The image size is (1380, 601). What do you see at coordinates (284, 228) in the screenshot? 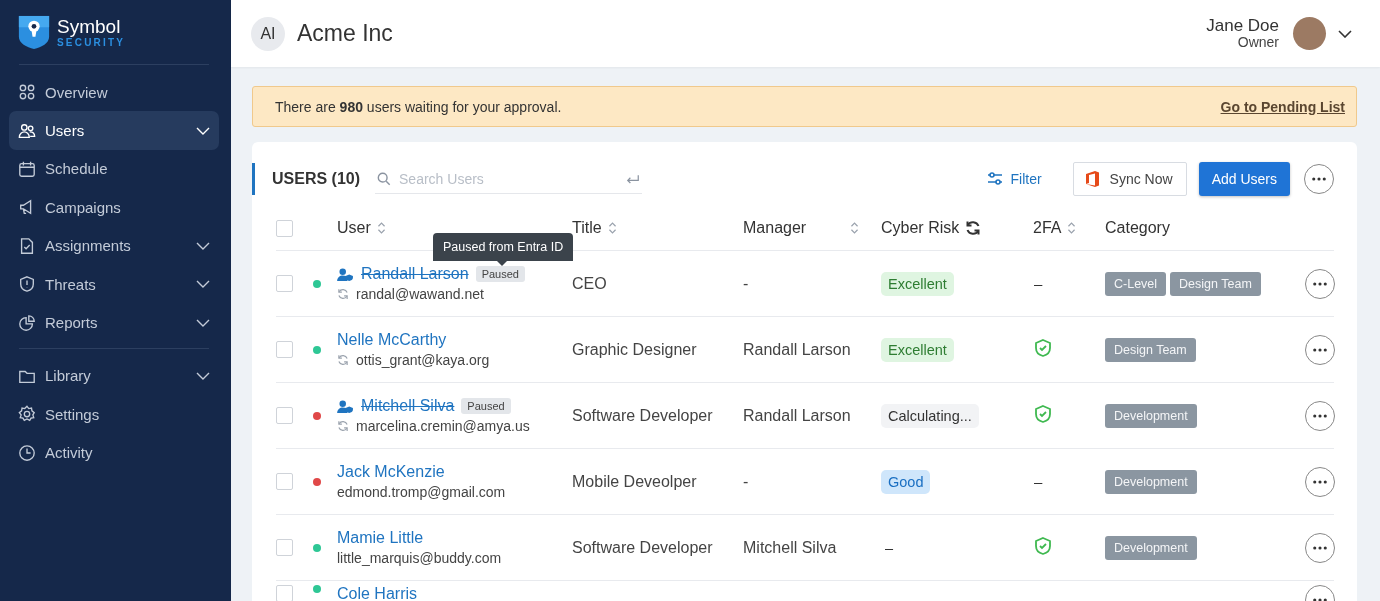
I see `select-all-checkbox` at bounding box center [284, 228].